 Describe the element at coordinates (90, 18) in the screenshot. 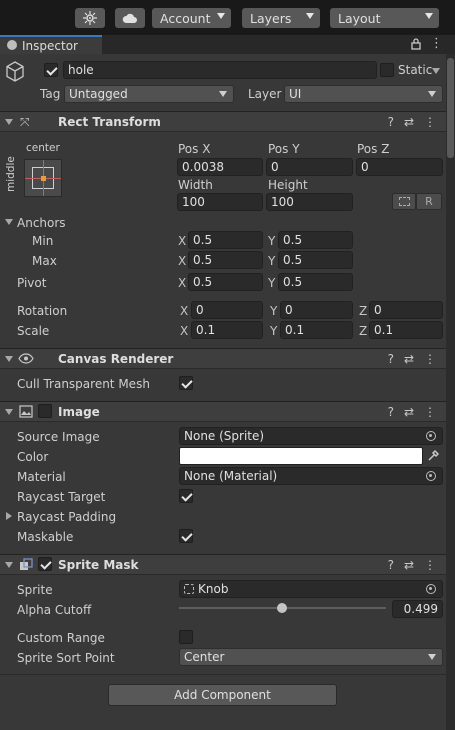

I see `collab-button` at that location.